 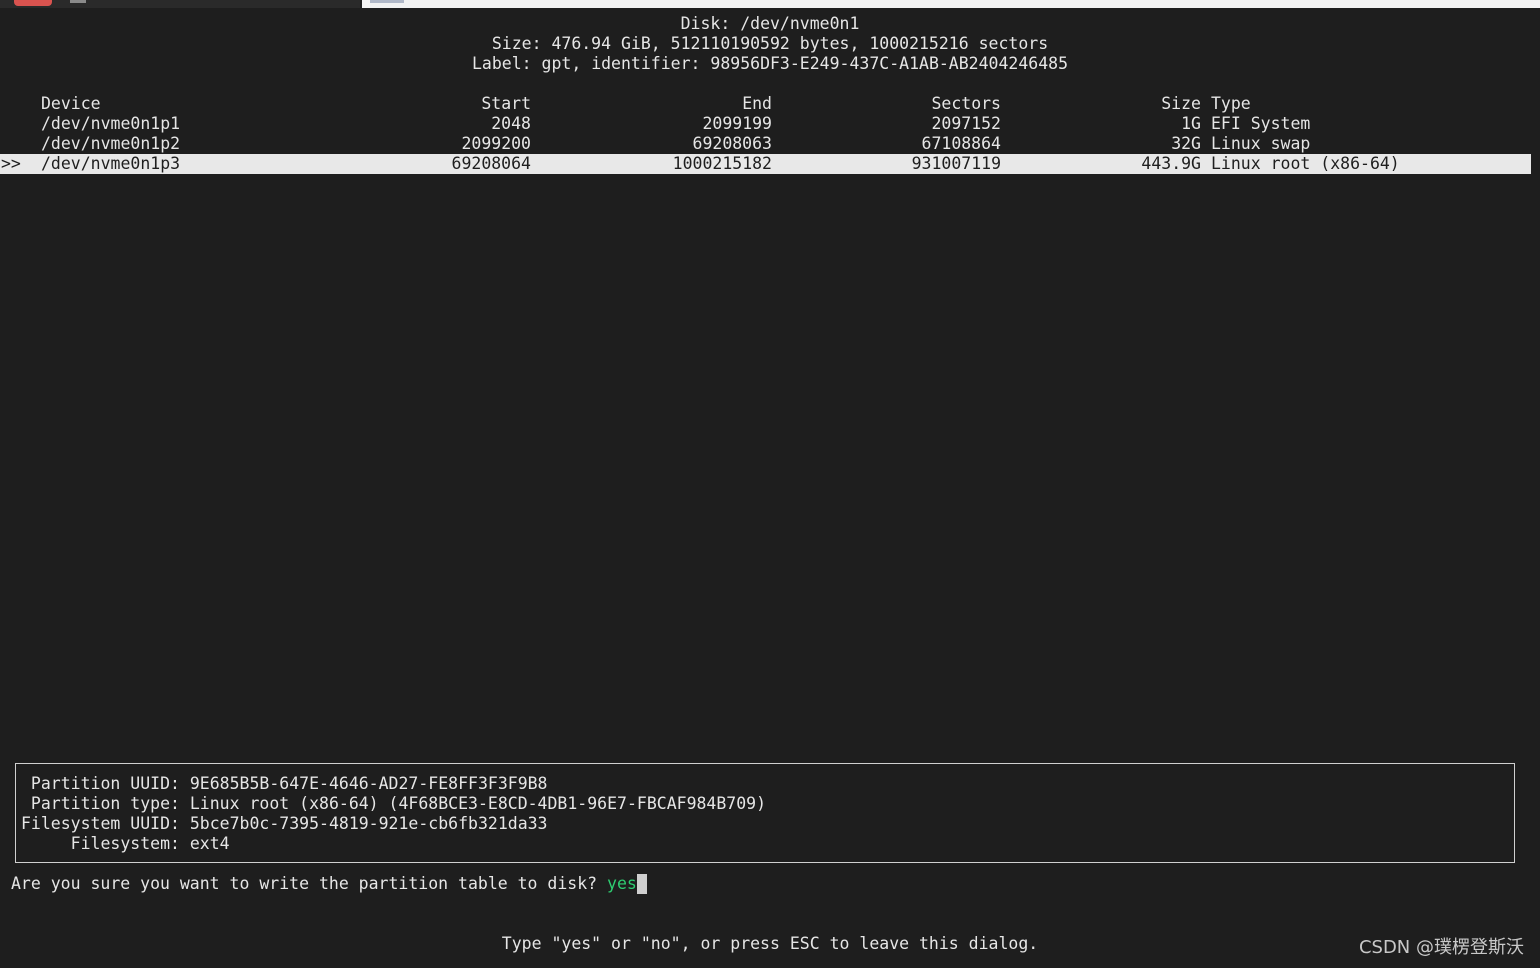 I want to click on row-sectors: 931007119, so click(x=956, y=163).